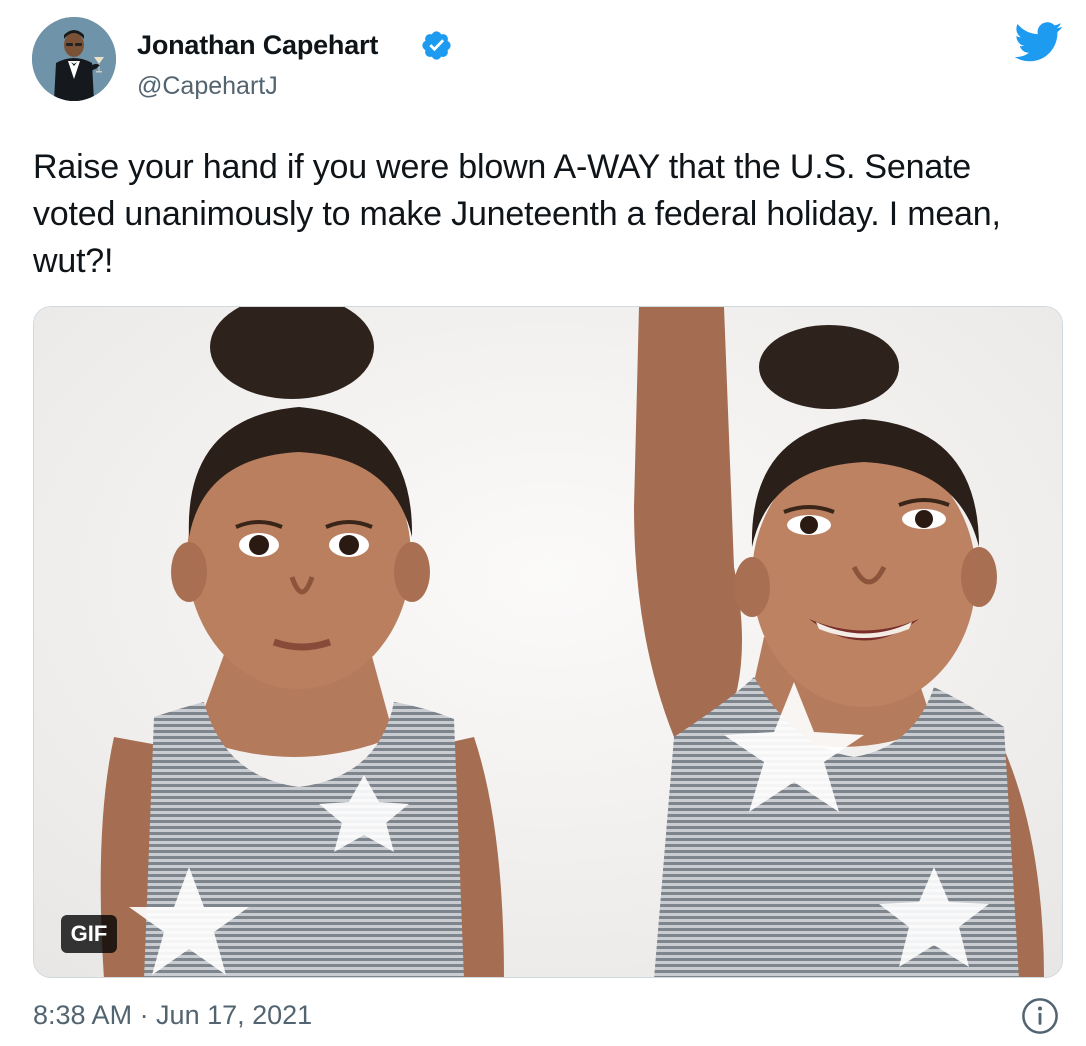 This screenshot has width=1086, height=1046. What do you see at coordinates (1040, 1016) in the screenshot?
I see `info-icon` at bounding box center [1040, 1016].